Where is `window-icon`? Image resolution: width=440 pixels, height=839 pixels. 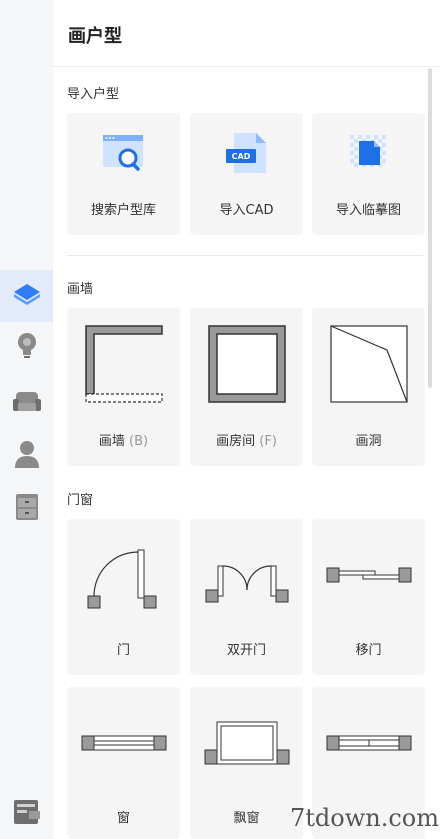
window-icon is located at coordinates (123, 743).